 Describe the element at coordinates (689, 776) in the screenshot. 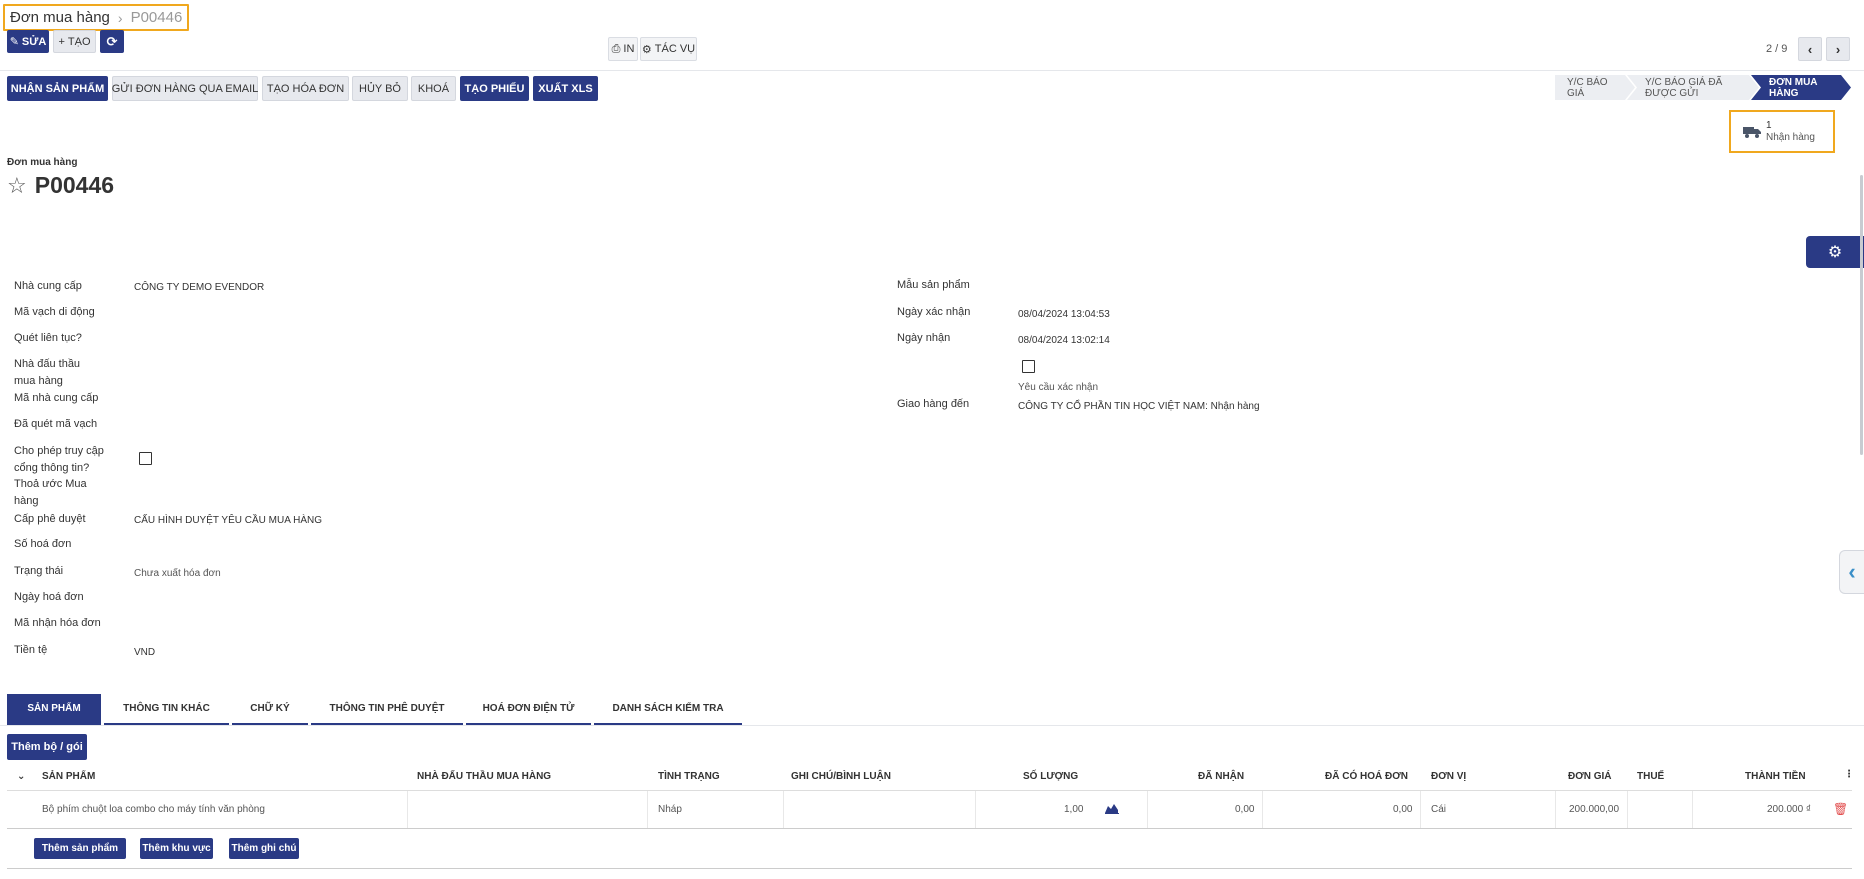

I see `header-state: TÌNH TRẠNG` at that location.